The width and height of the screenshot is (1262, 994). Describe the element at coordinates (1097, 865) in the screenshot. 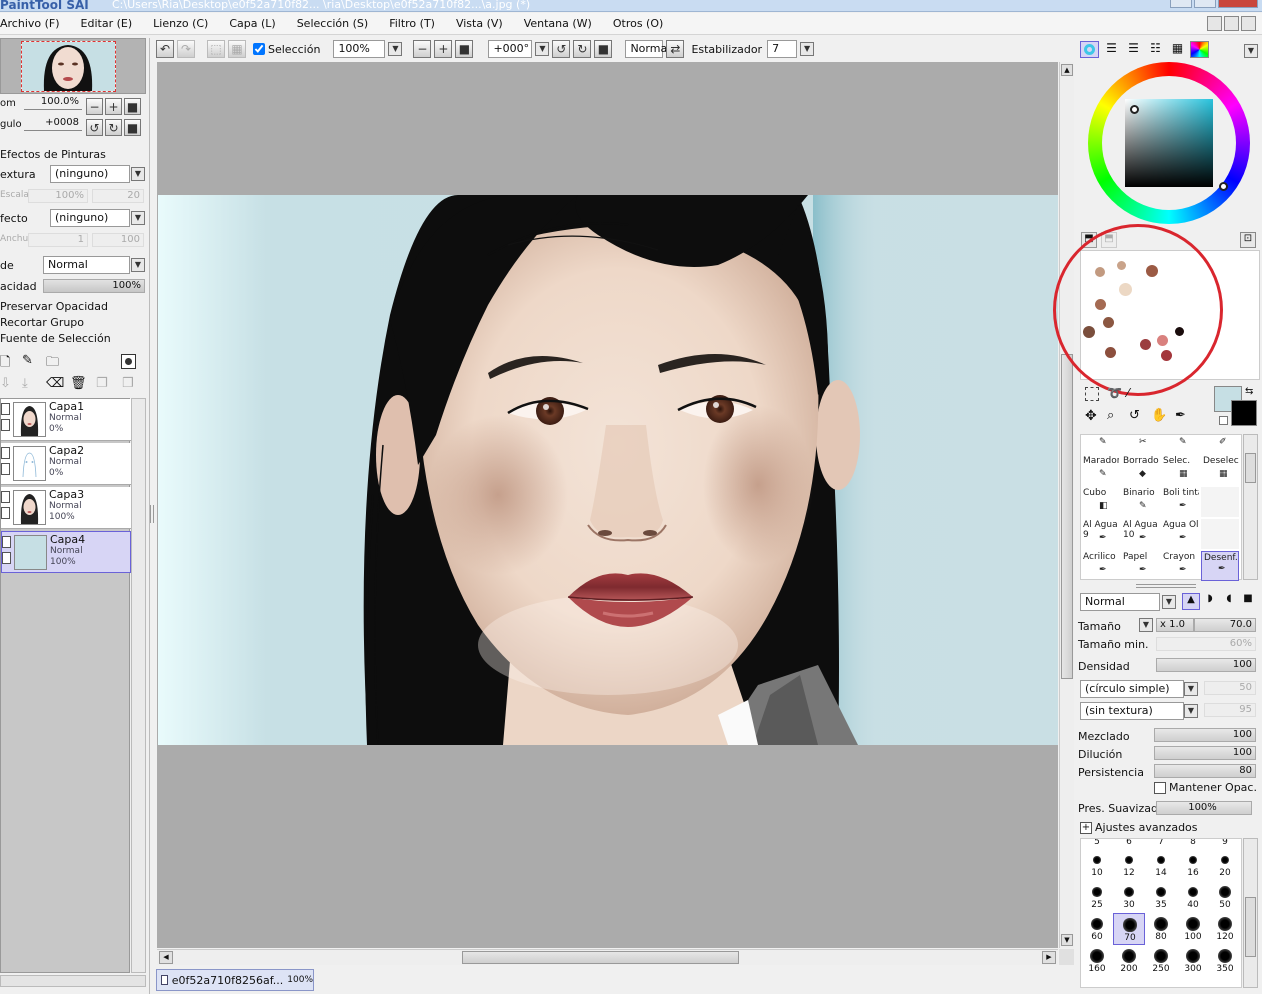

I see `brush-size-preset: 10` at that location.